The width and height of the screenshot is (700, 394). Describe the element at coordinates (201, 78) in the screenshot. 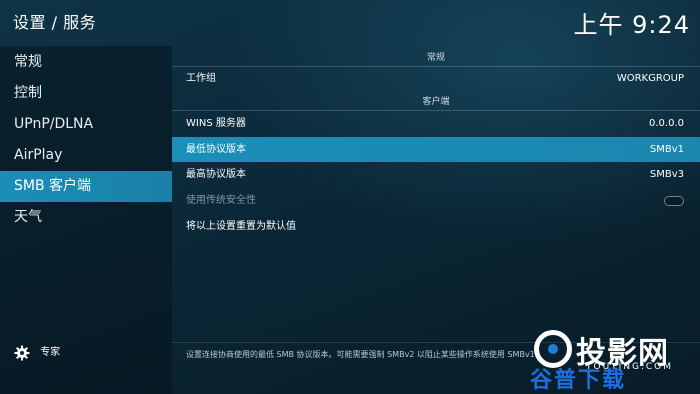

I see `workgroup-label: 工作组` at that location.